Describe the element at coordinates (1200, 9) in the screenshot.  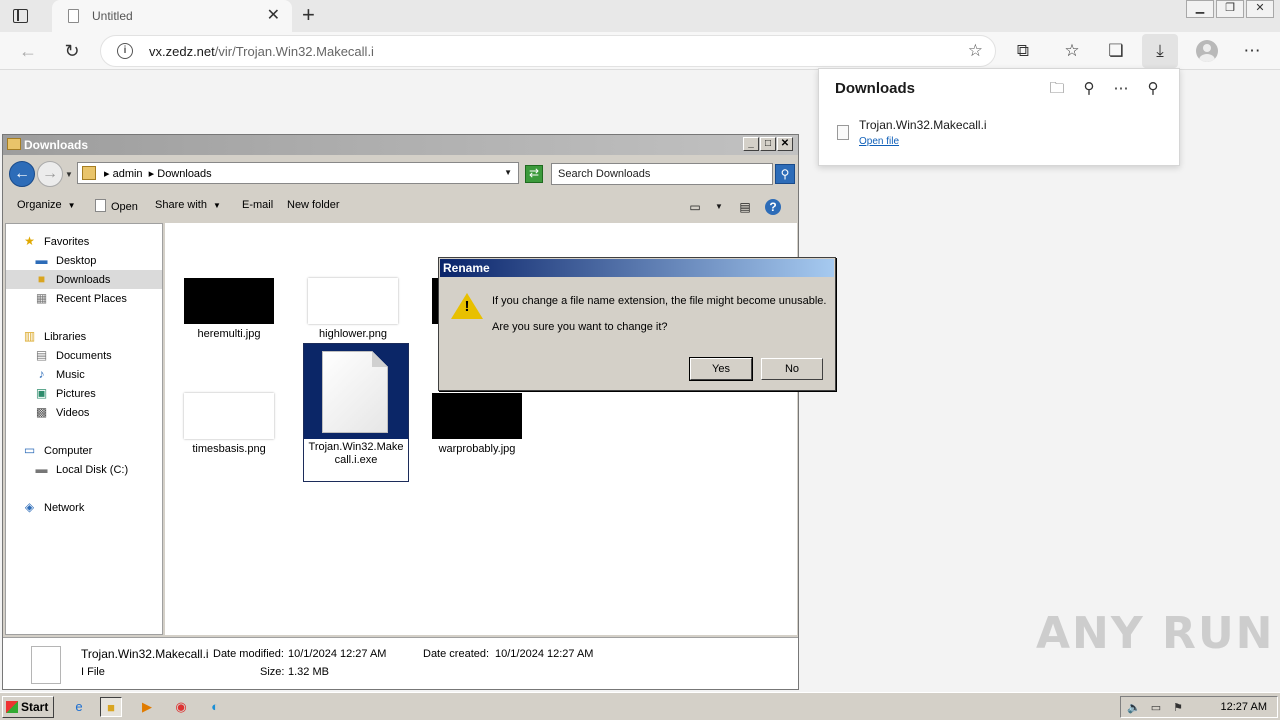
I see `minimize-icon: ▁` at that location.